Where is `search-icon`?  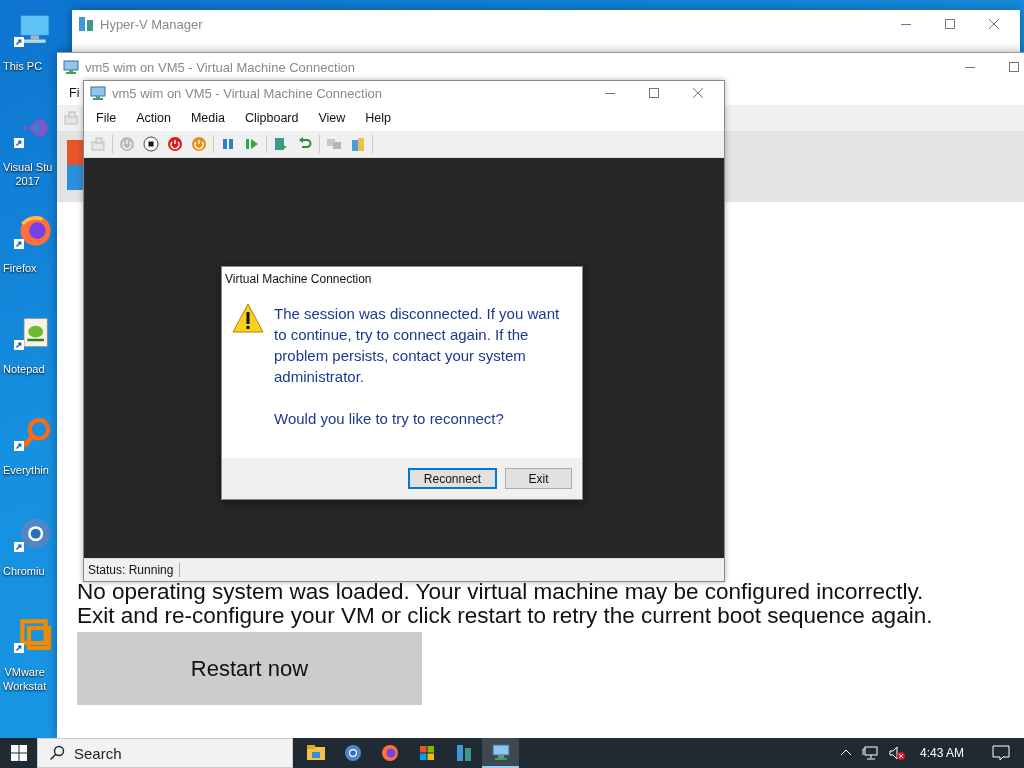 search-icon is located at coordinates (57, 753).